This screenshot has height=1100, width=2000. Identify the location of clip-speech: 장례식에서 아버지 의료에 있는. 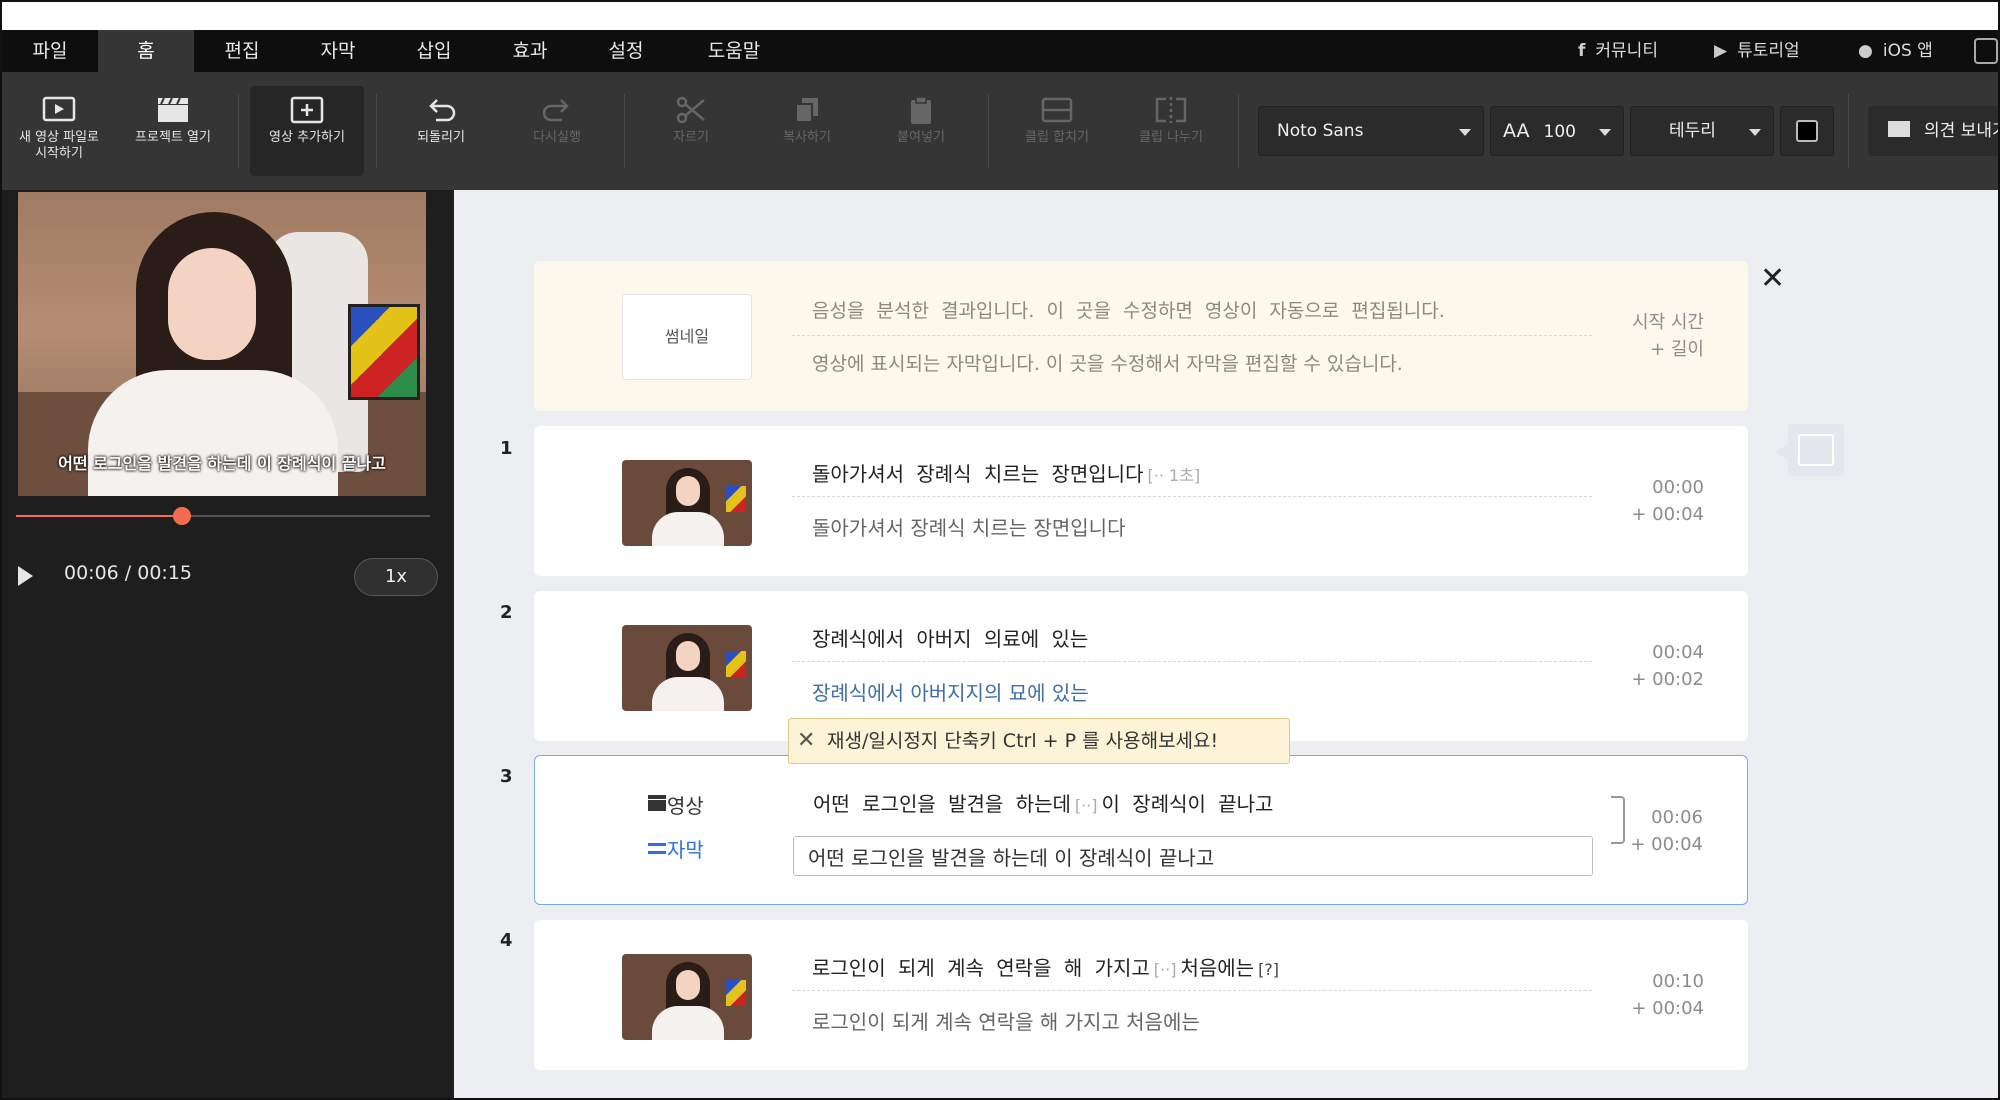
(950, 637).